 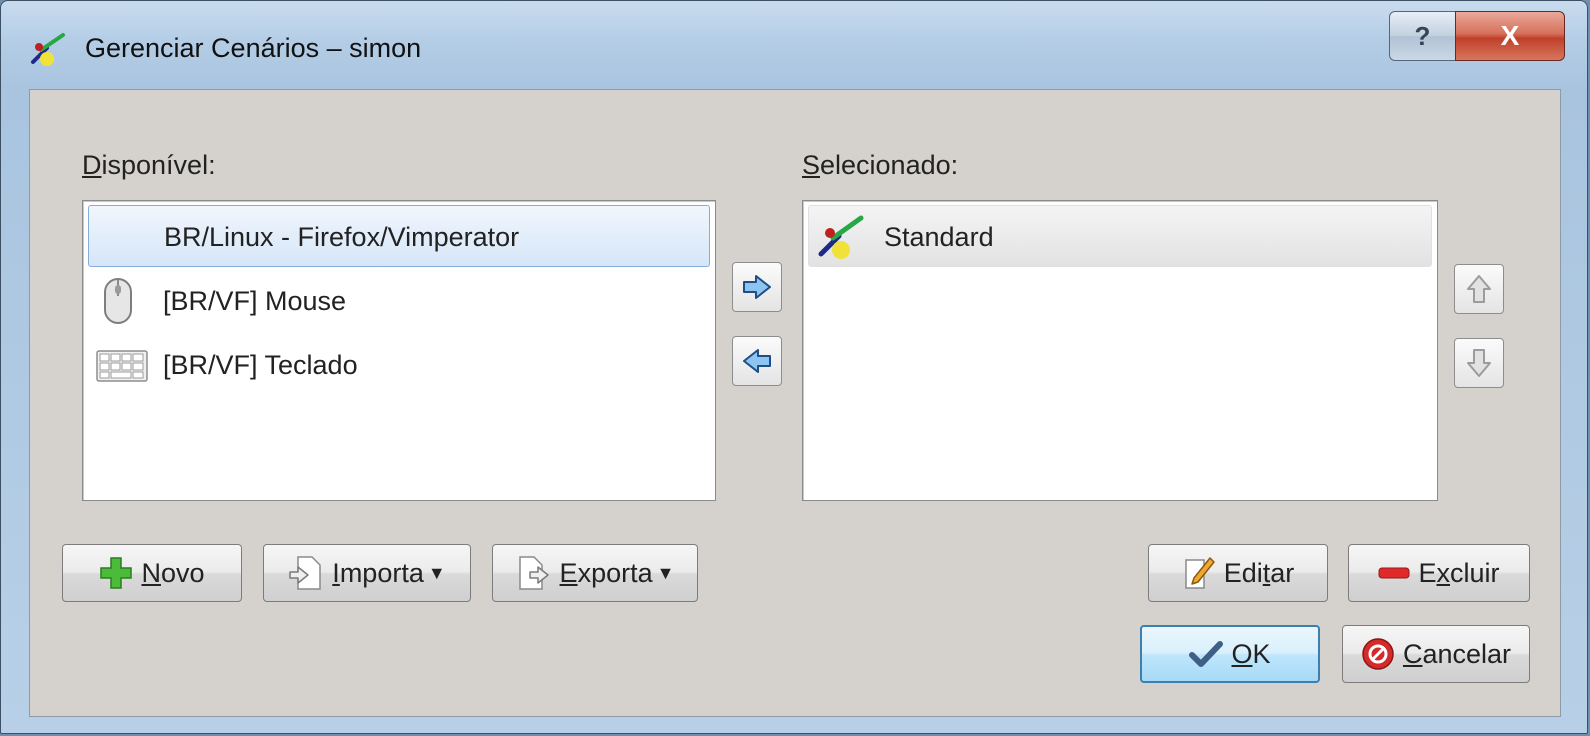 I want to click on minus-icon, so click(x=1394, y=573).